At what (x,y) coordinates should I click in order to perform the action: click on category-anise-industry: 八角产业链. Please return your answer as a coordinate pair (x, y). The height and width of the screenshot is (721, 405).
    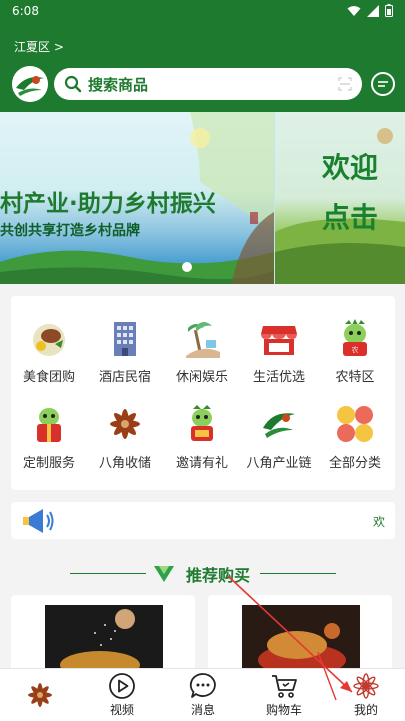
    Looking at the image, I should click on (279, 437).